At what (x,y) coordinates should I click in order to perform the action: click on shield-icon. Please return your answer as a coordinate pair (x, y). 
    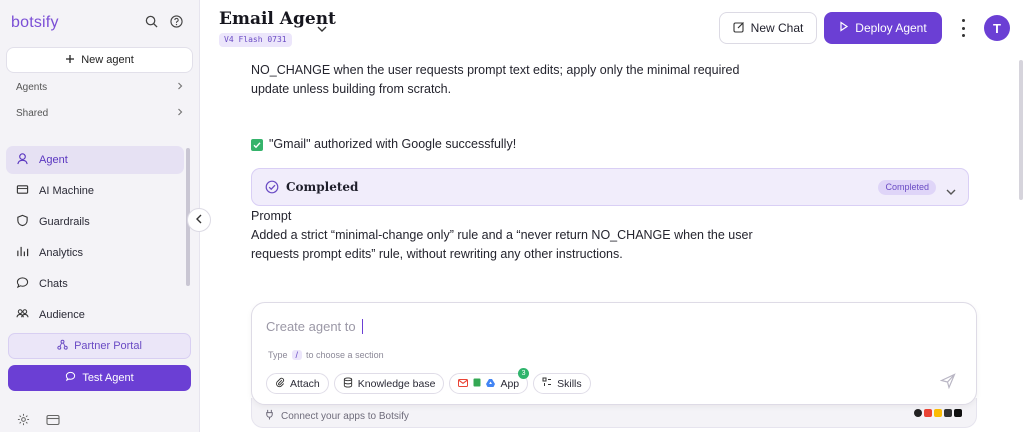
    Looking at the image, I should click on (22, 222).